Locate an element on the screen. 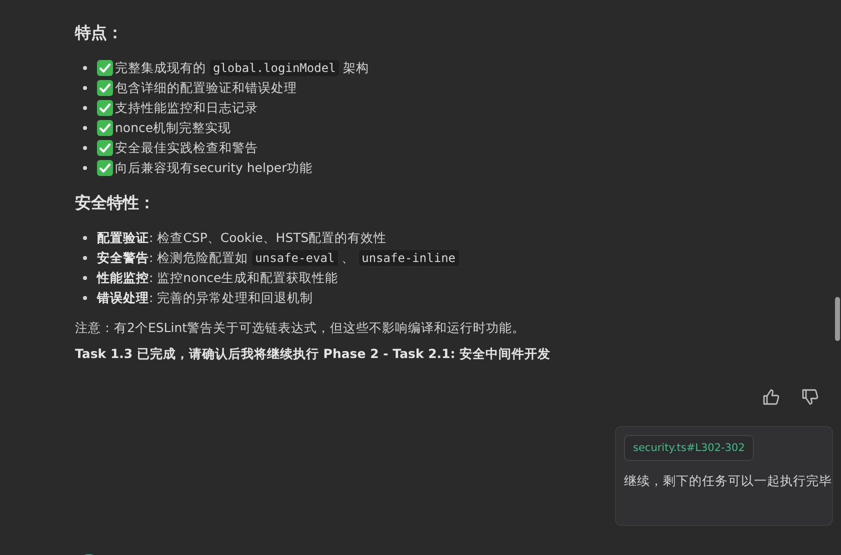 Image resolution: width=841 pixels, height=555 pixels. list-item-text: 支持性能监控和日志记录 is located at coordinates (186, 108).